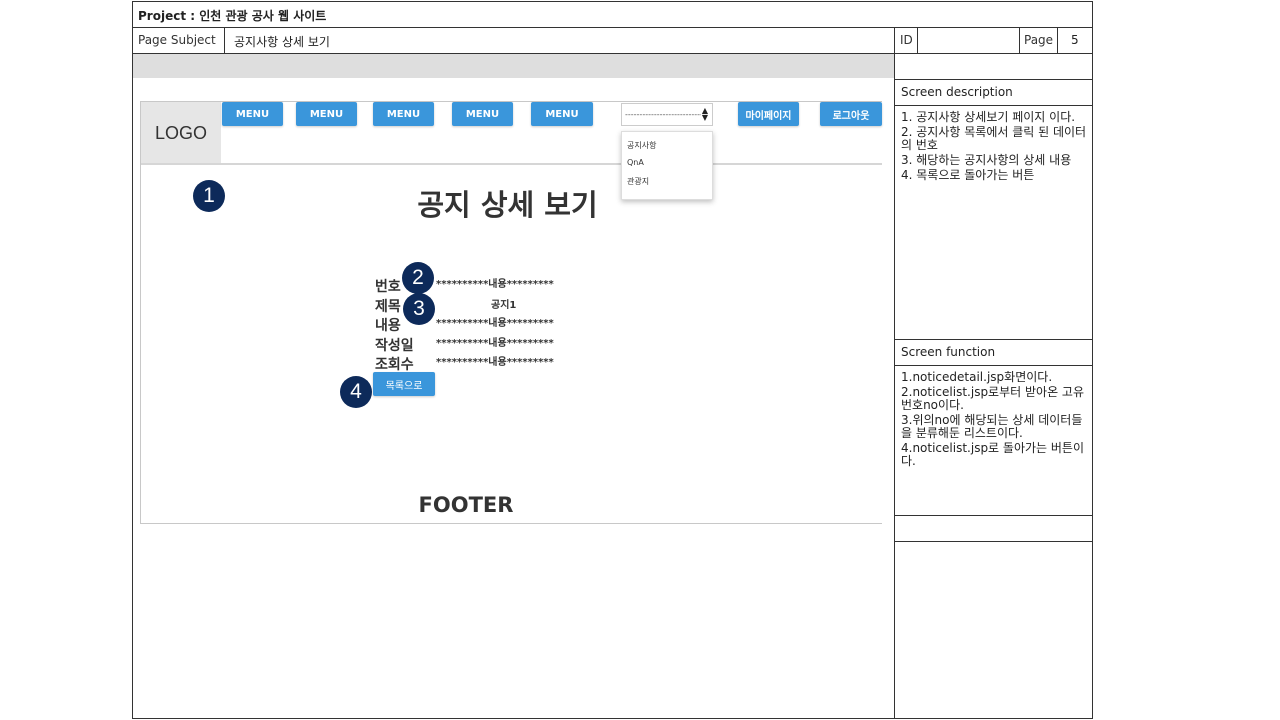  What do you see at coordinates (948, 352) in the screenshot?
I see `screen-function-title: Screen function` at bounding box center [948, 352].